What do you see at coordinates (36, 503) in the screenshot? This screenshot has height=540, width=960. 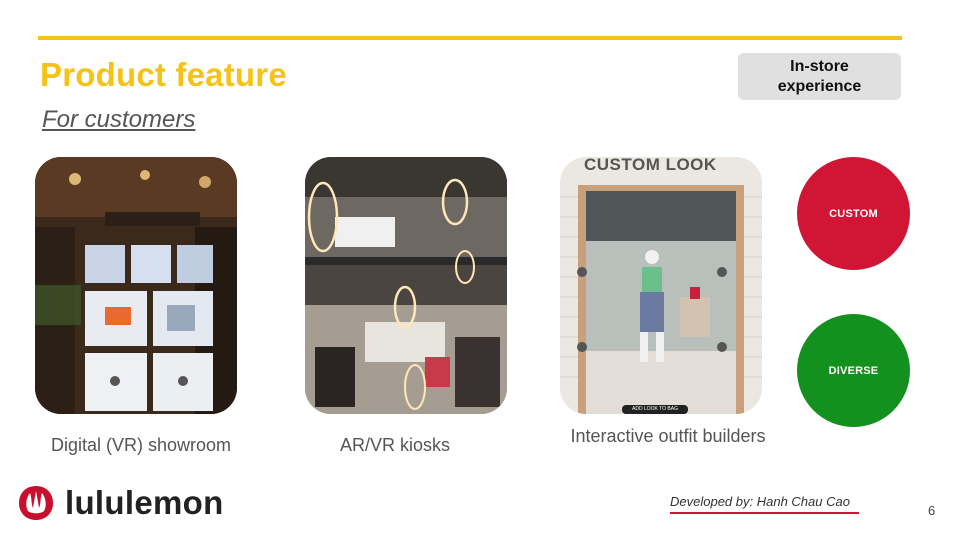 I see `lululemon-logo-icon` at bounding box center [36, 503].